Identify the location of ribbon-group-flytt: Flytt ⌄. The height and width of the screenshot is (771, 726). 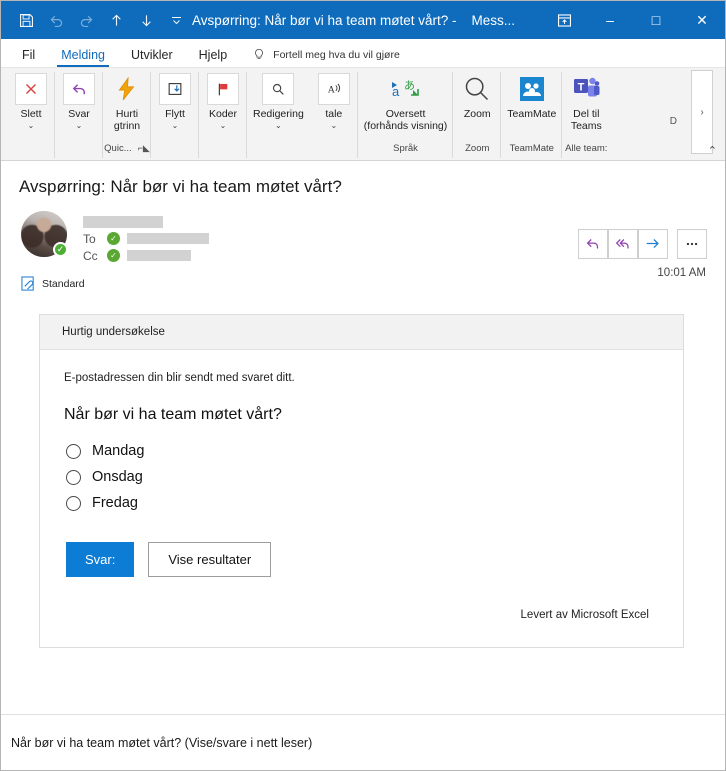
(175, 114).